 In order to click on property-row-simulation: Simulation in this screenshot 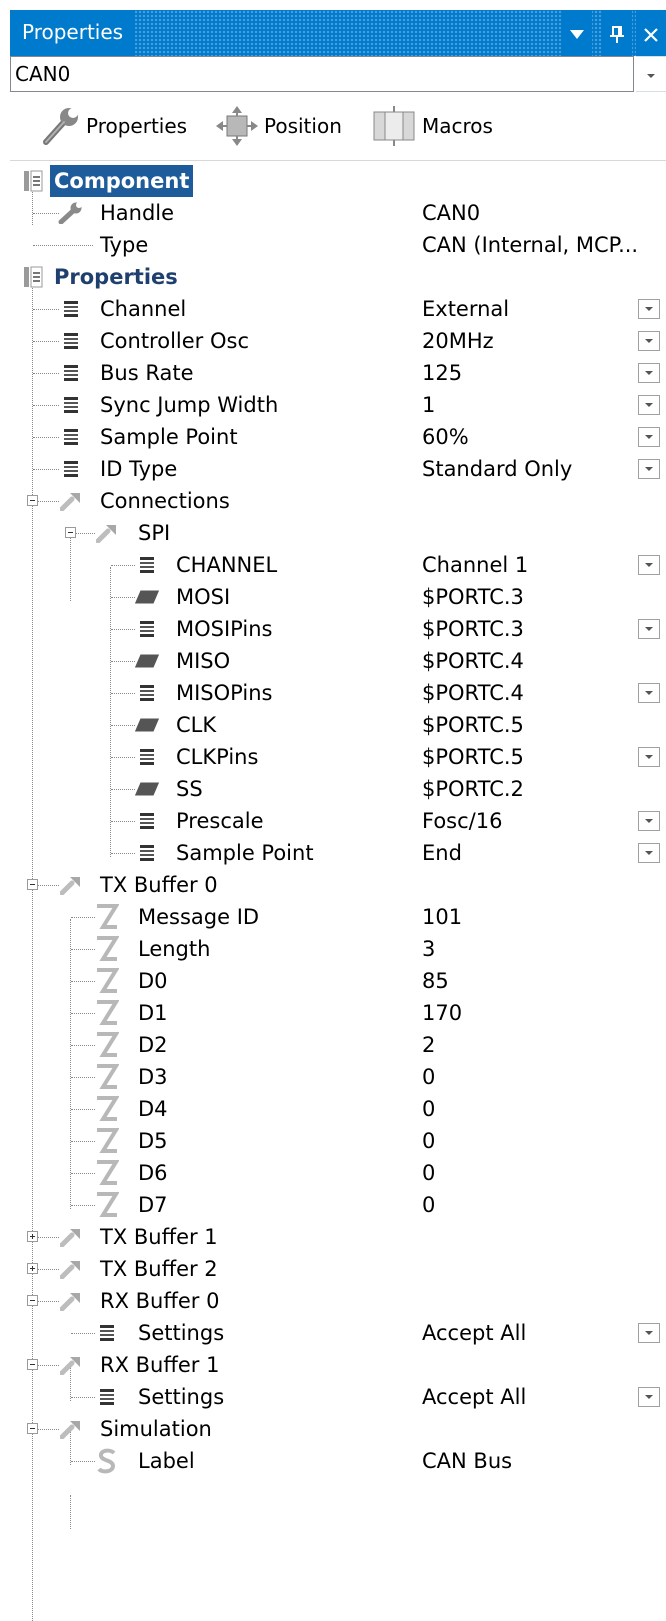, I will do `click(338, 1429)`.